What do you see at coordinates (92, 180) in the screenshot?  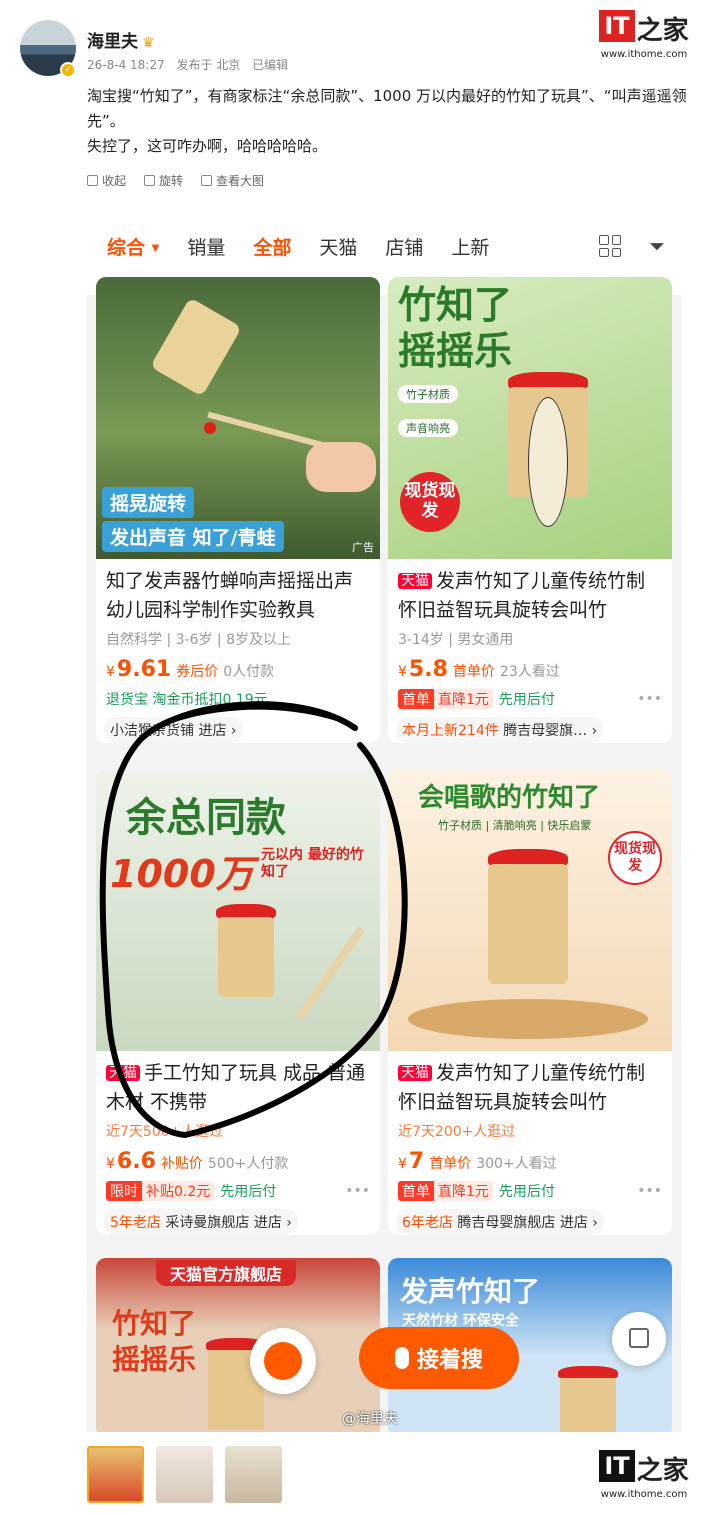 I see `collapse-icon` at bounding box center [92, 180].